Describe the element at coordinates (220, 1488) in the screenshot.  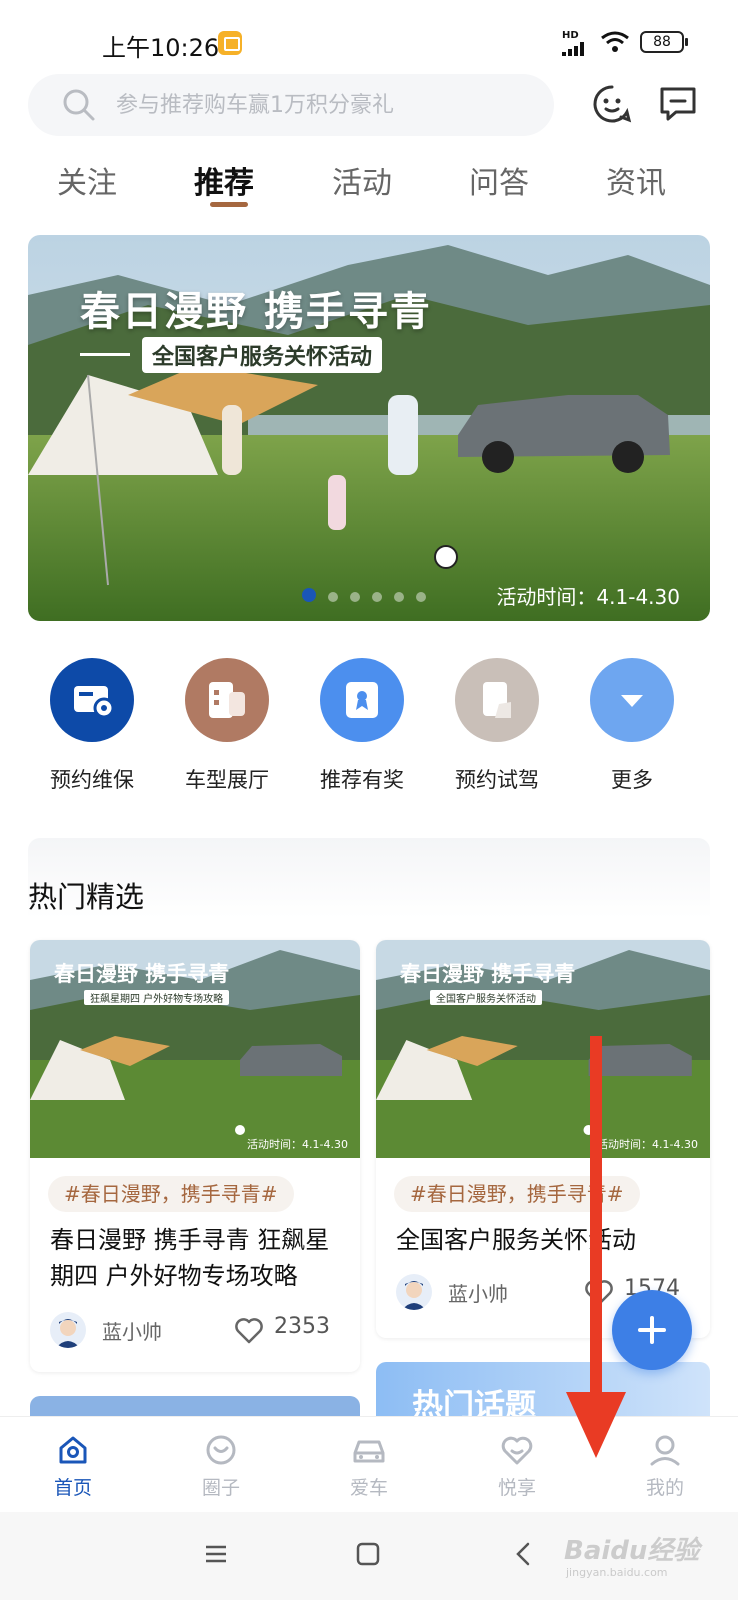
I see `nav-label: 圈子` at that location.